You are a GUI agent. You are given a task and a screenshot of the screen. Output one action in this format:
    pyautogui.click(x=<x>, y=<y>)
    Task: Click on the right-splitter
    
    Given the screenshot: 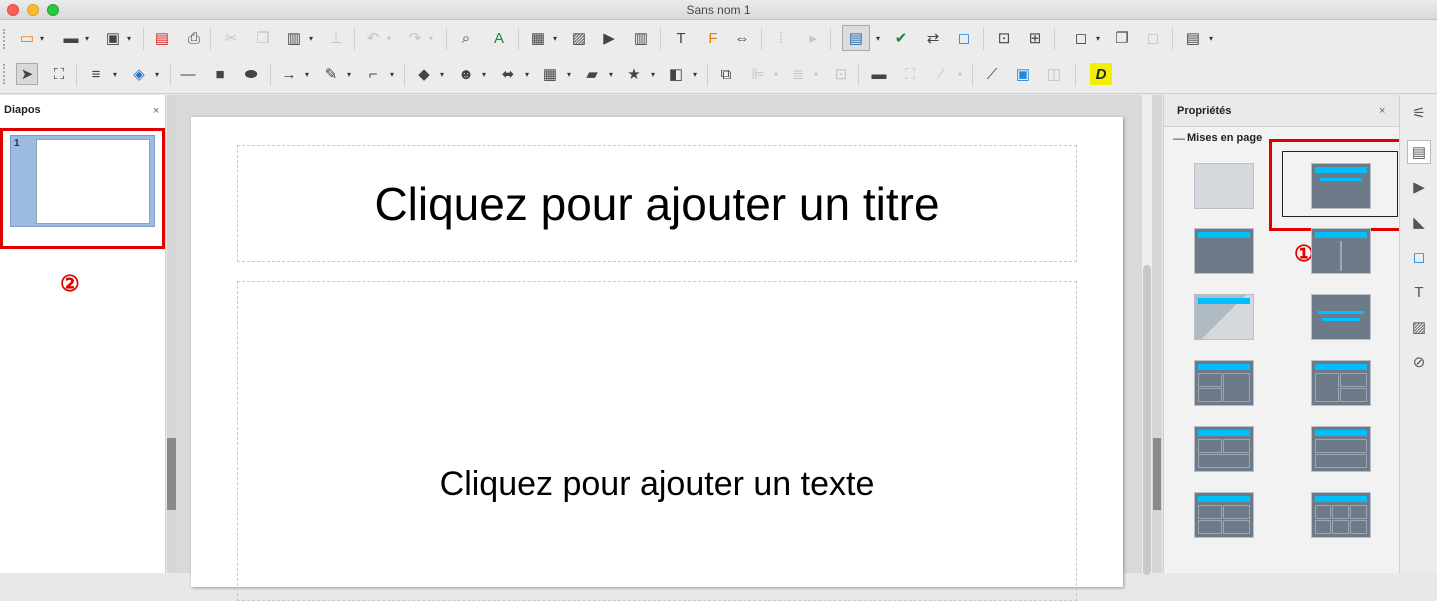 What is the action you would take?
    pyautogui.click(x=1157, y=334)
    